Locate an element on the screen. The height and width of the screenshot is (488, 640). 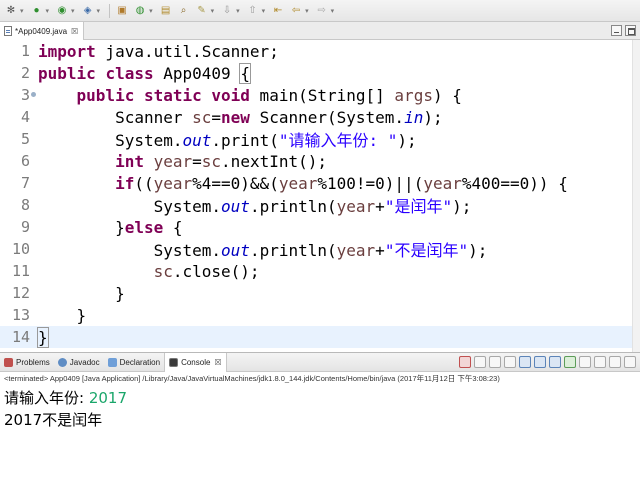
token-text: .println( is located at coordinates (293, 206).